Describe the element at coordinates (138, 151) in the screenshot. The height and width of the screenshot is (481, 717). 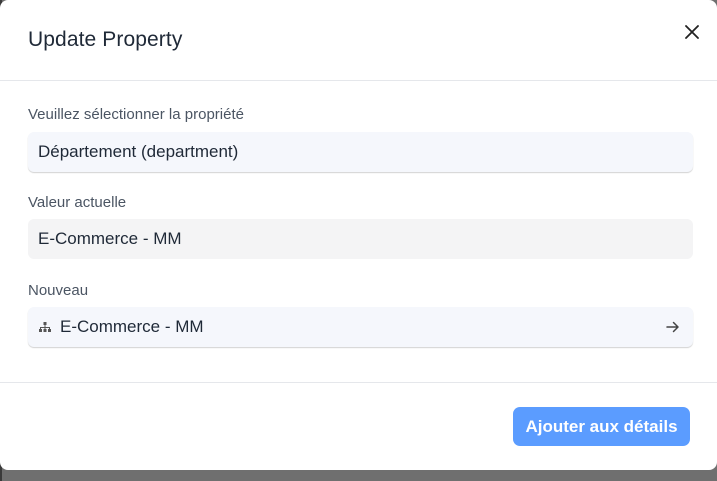
I see `property-select-value: Département (department)` at that location.